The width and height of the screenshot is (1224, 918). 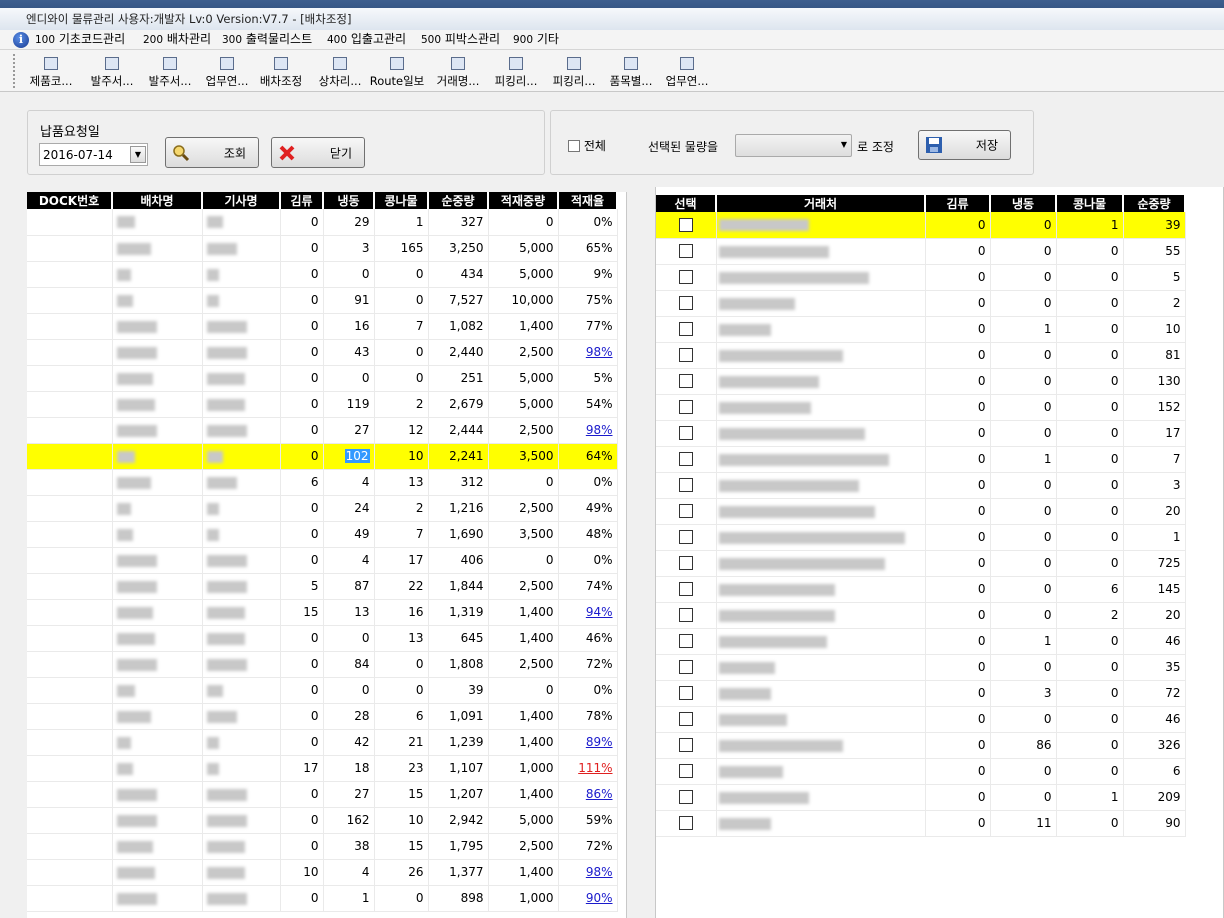 I want to click on table-row: 0 0 0 81, so click(x=921, y=355).